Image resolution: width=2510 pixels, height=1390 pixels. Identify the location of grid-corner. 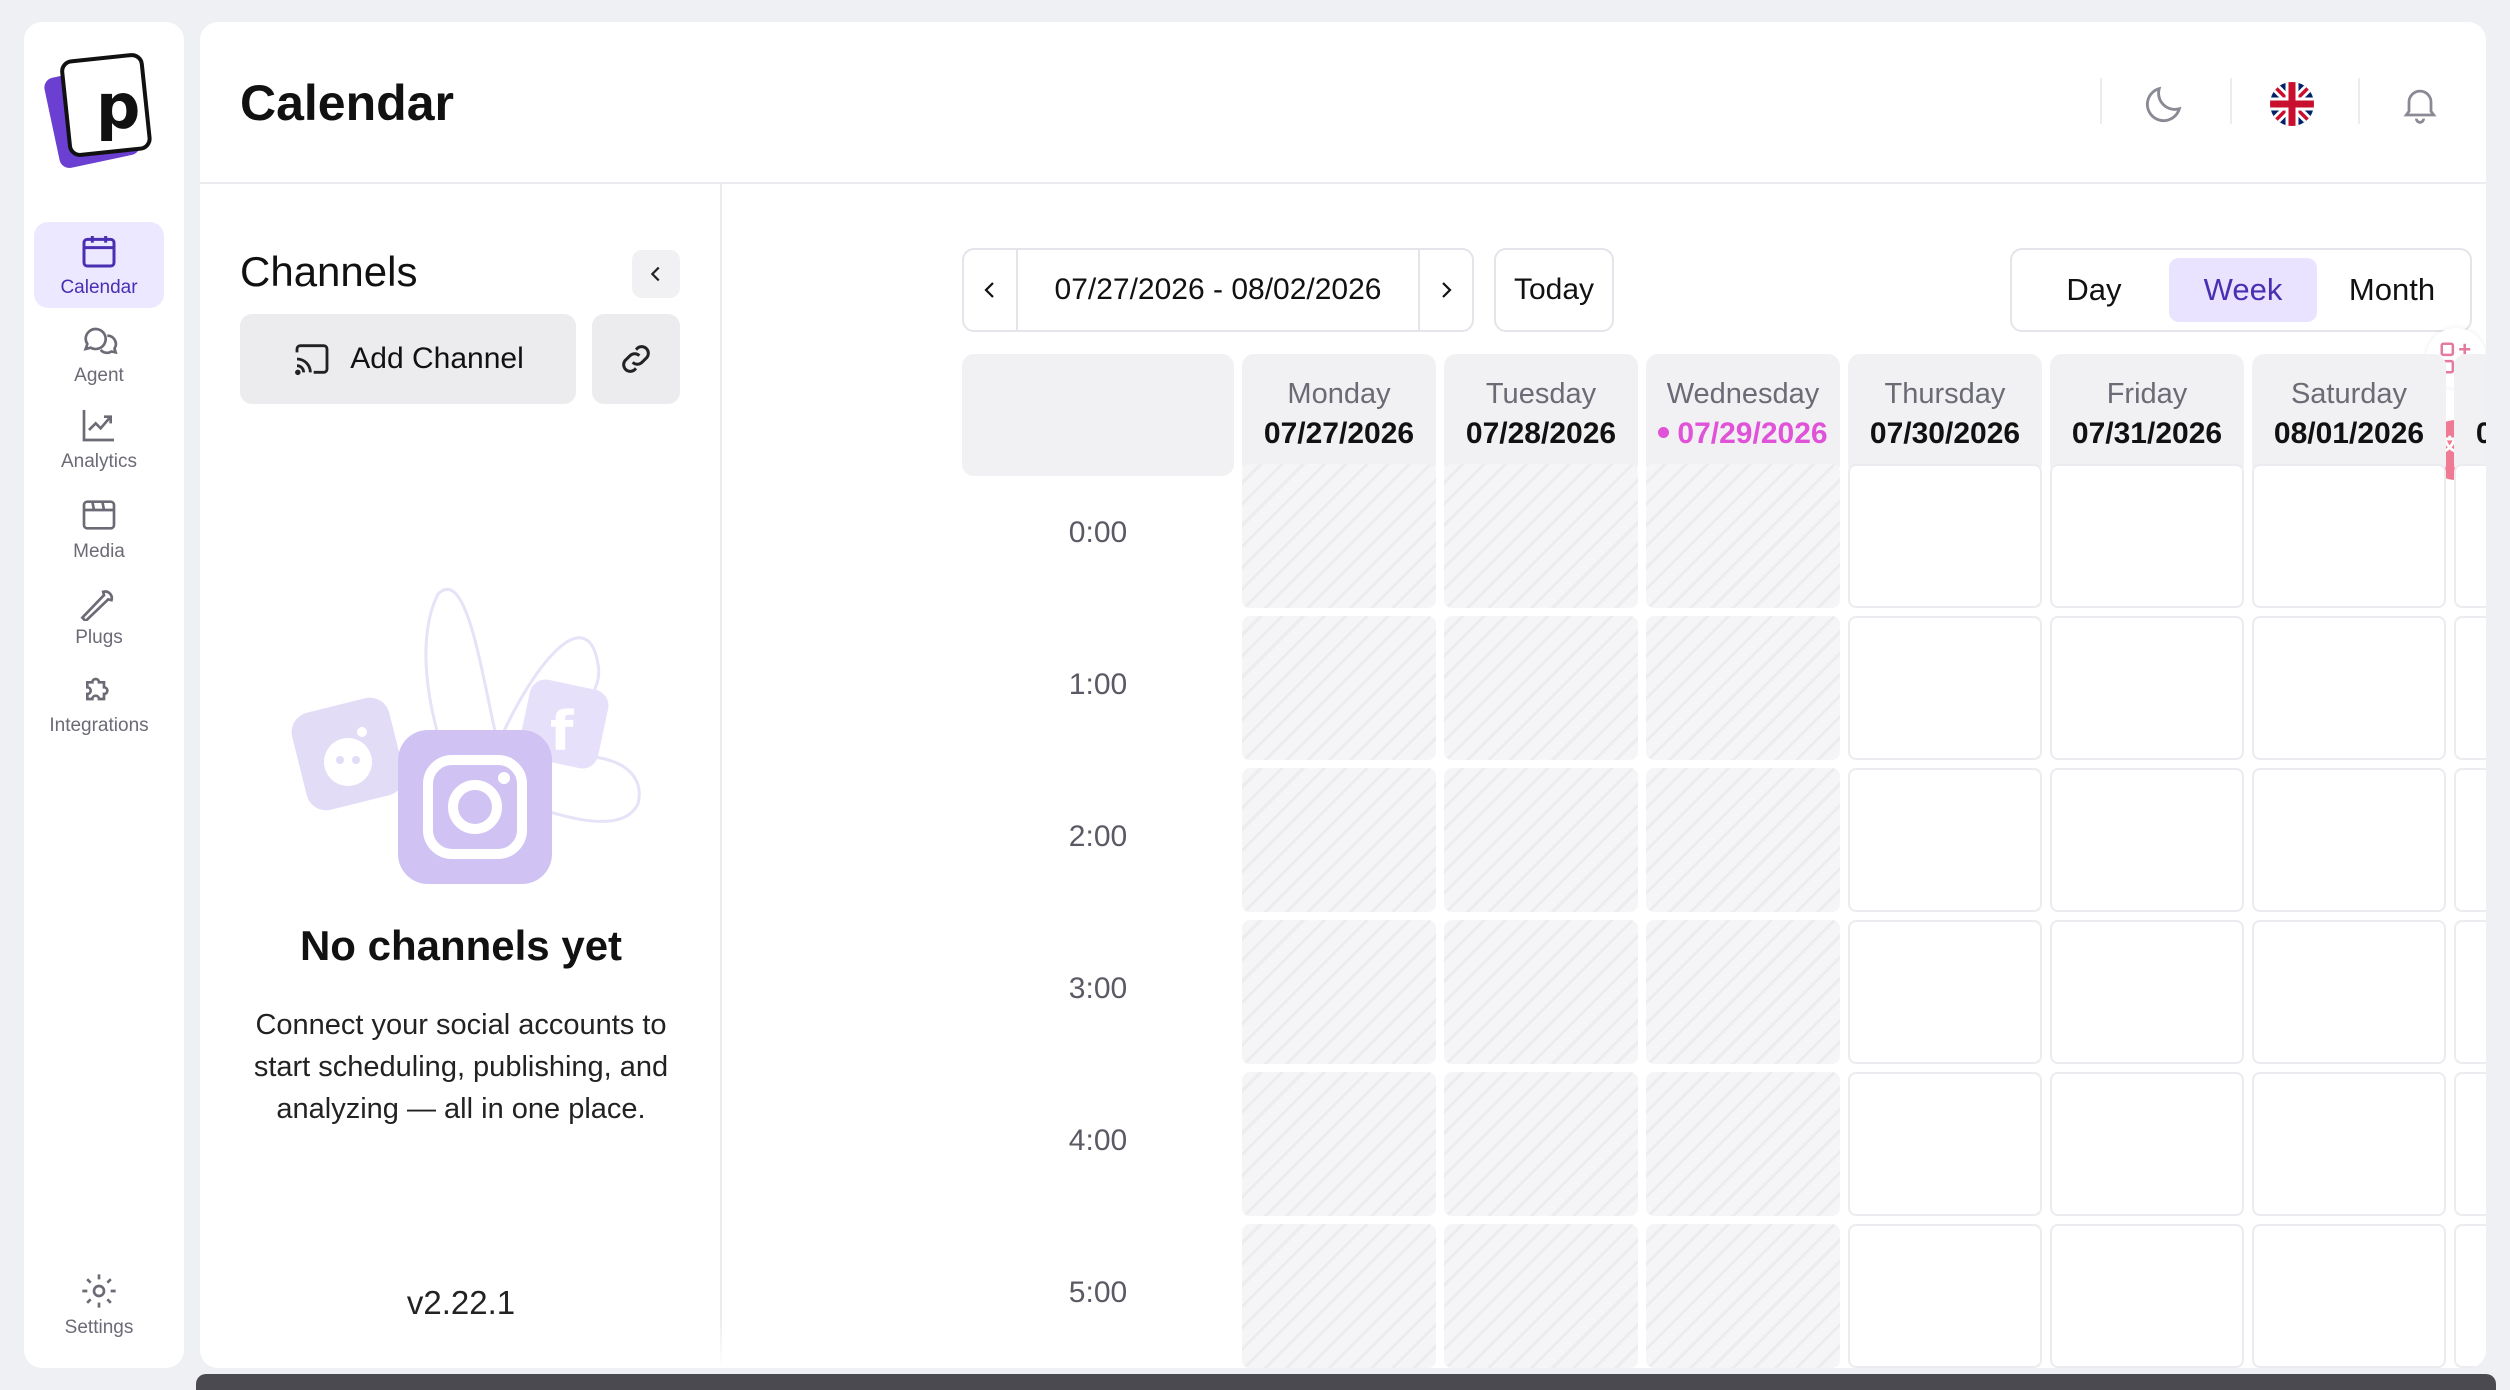
(1098, 415).